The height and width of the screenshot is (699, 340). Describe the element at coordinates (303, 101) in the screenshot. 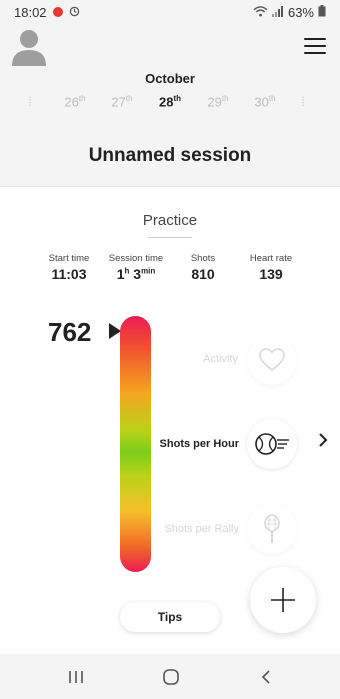

I see `date-edge-right: ⁞` at that location.